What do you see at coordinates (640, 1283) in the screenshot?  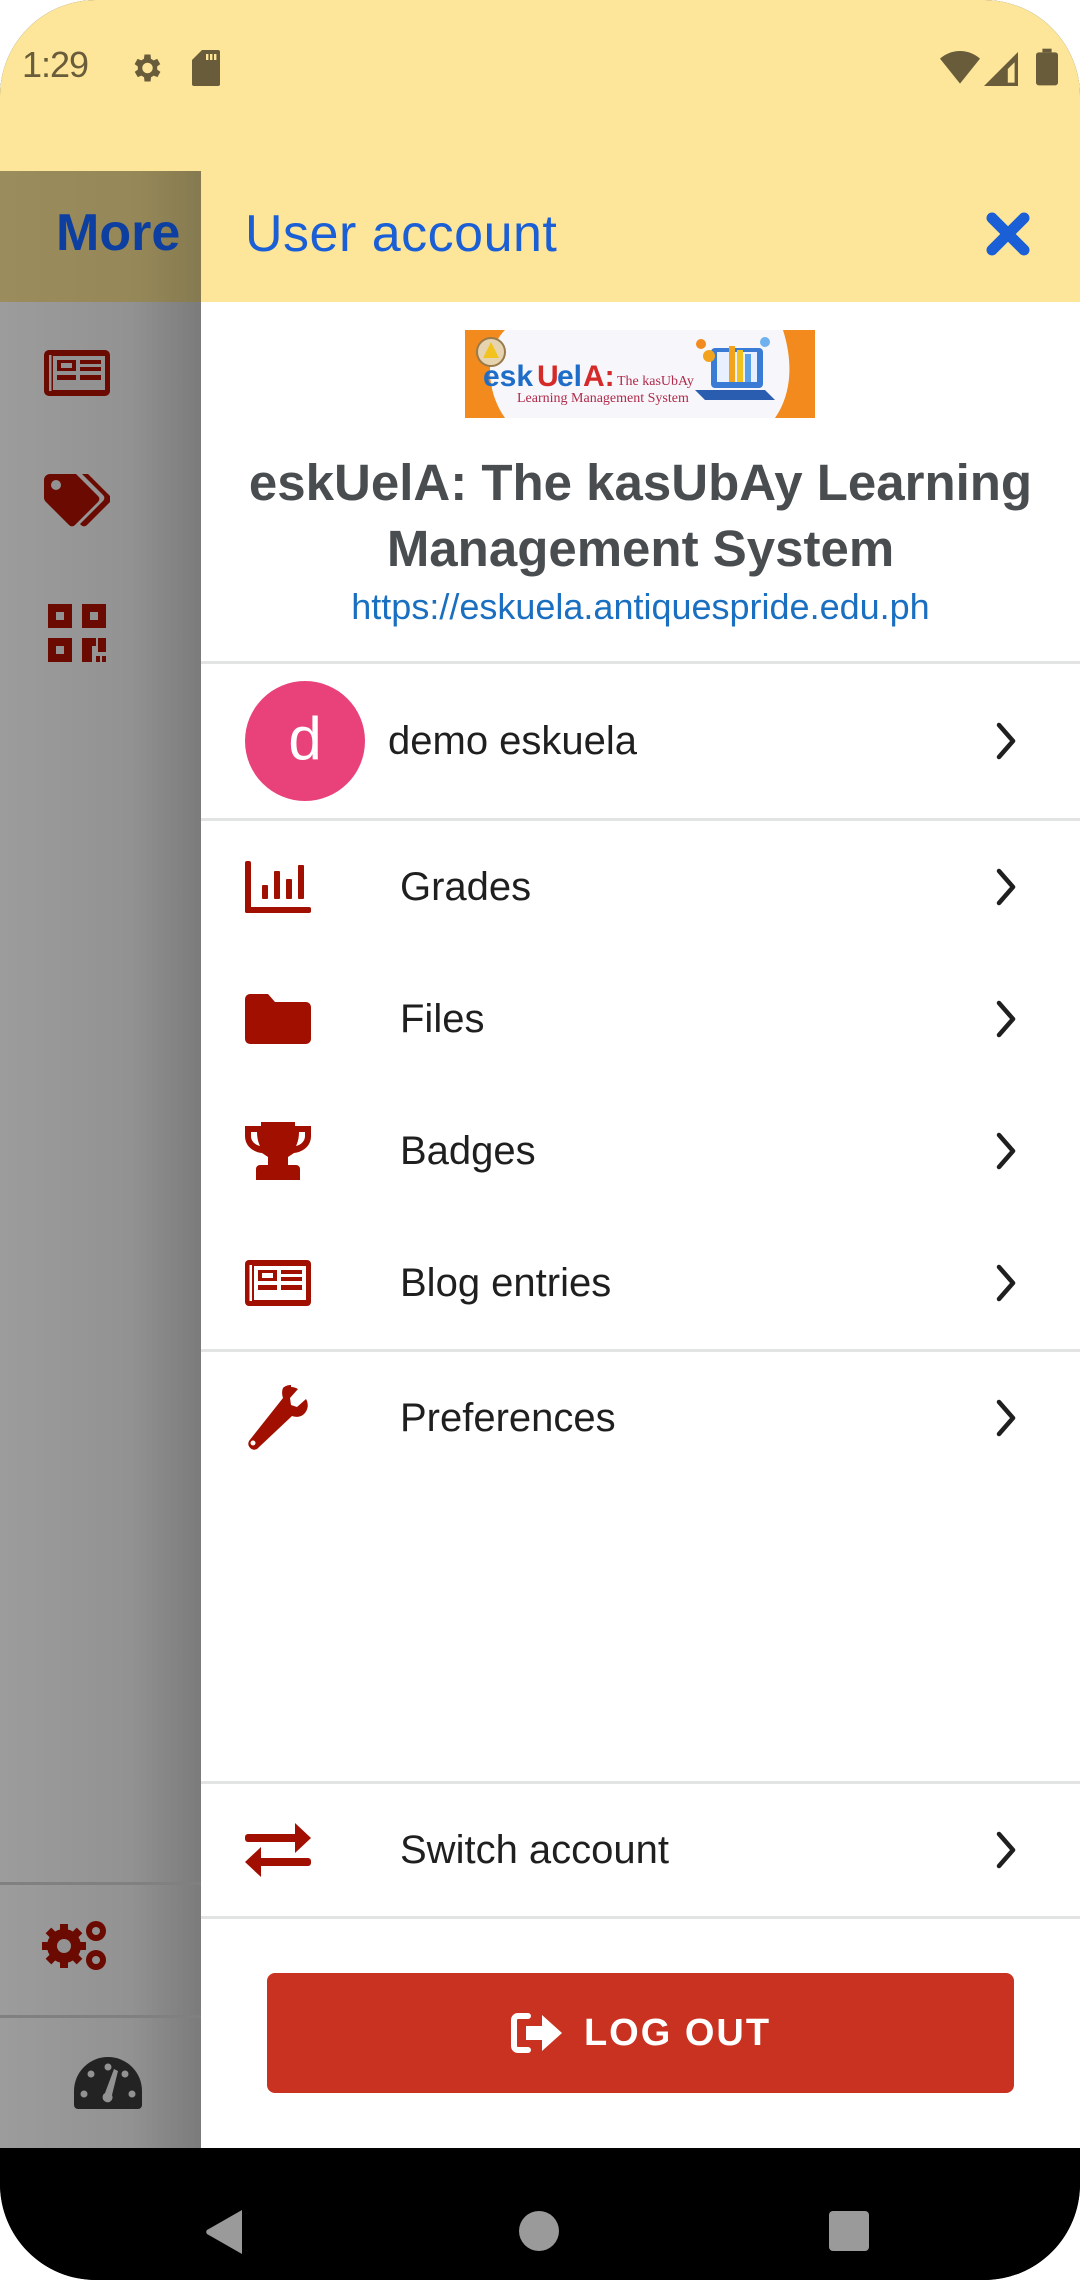 I see `menu-item-blog-entries: Blog entries` at bounding box center [640, 1283].